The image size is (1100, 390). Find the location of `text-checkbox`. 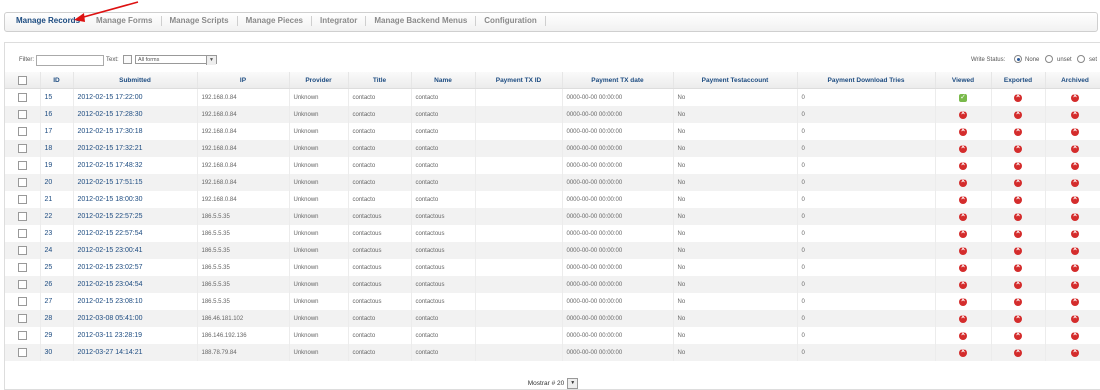

text-checkbox is located at coordinates (127, 59).